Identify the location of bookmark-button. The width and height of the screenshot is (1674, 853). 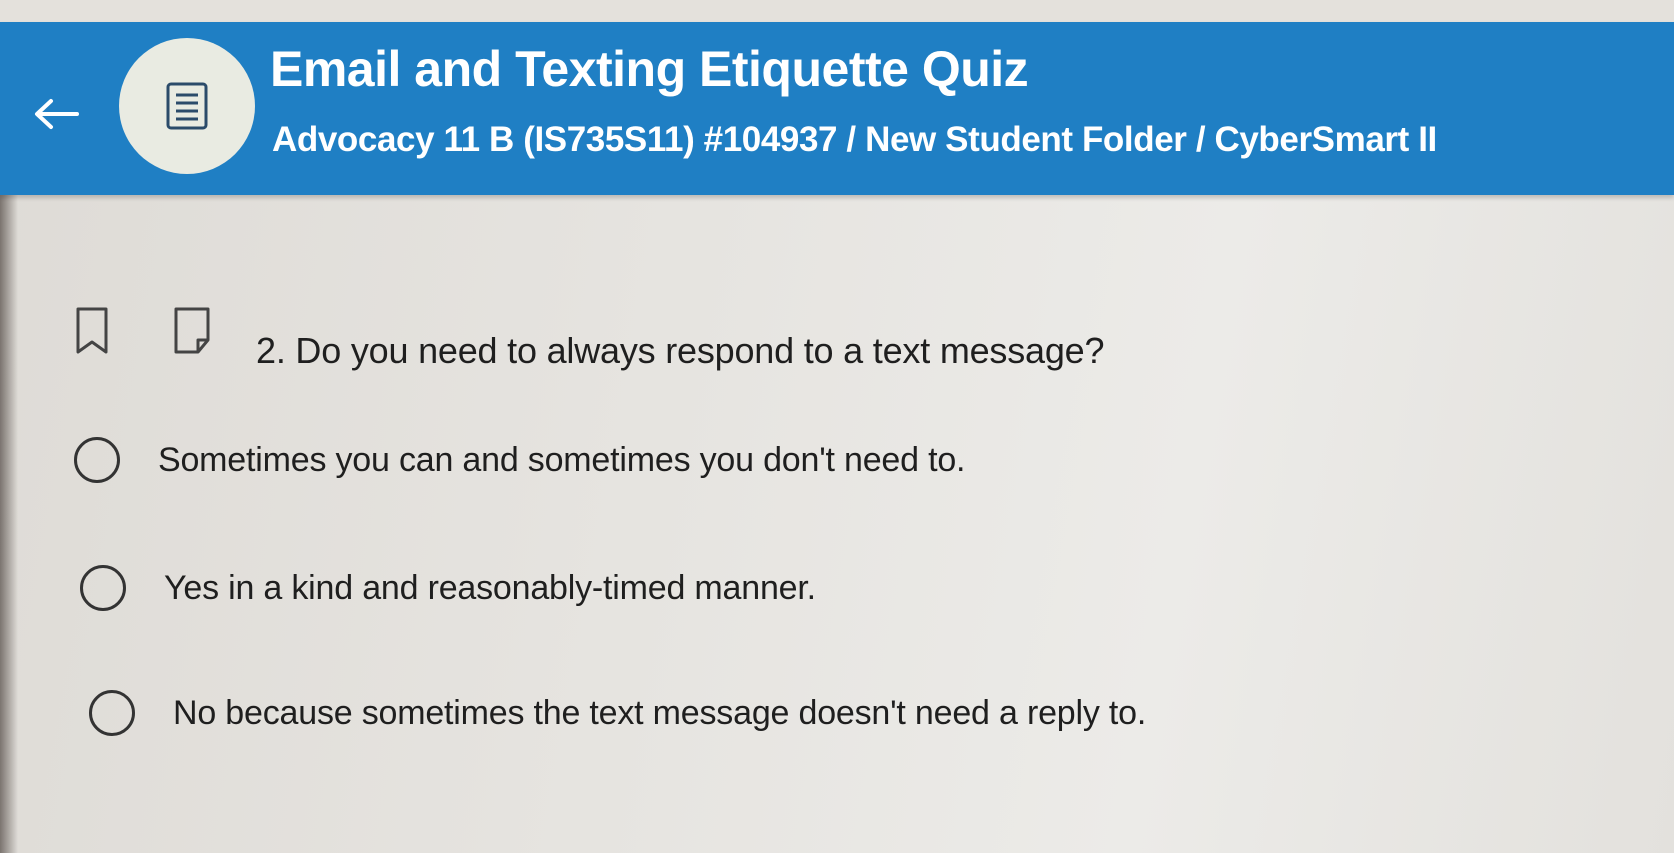
(92, 331).